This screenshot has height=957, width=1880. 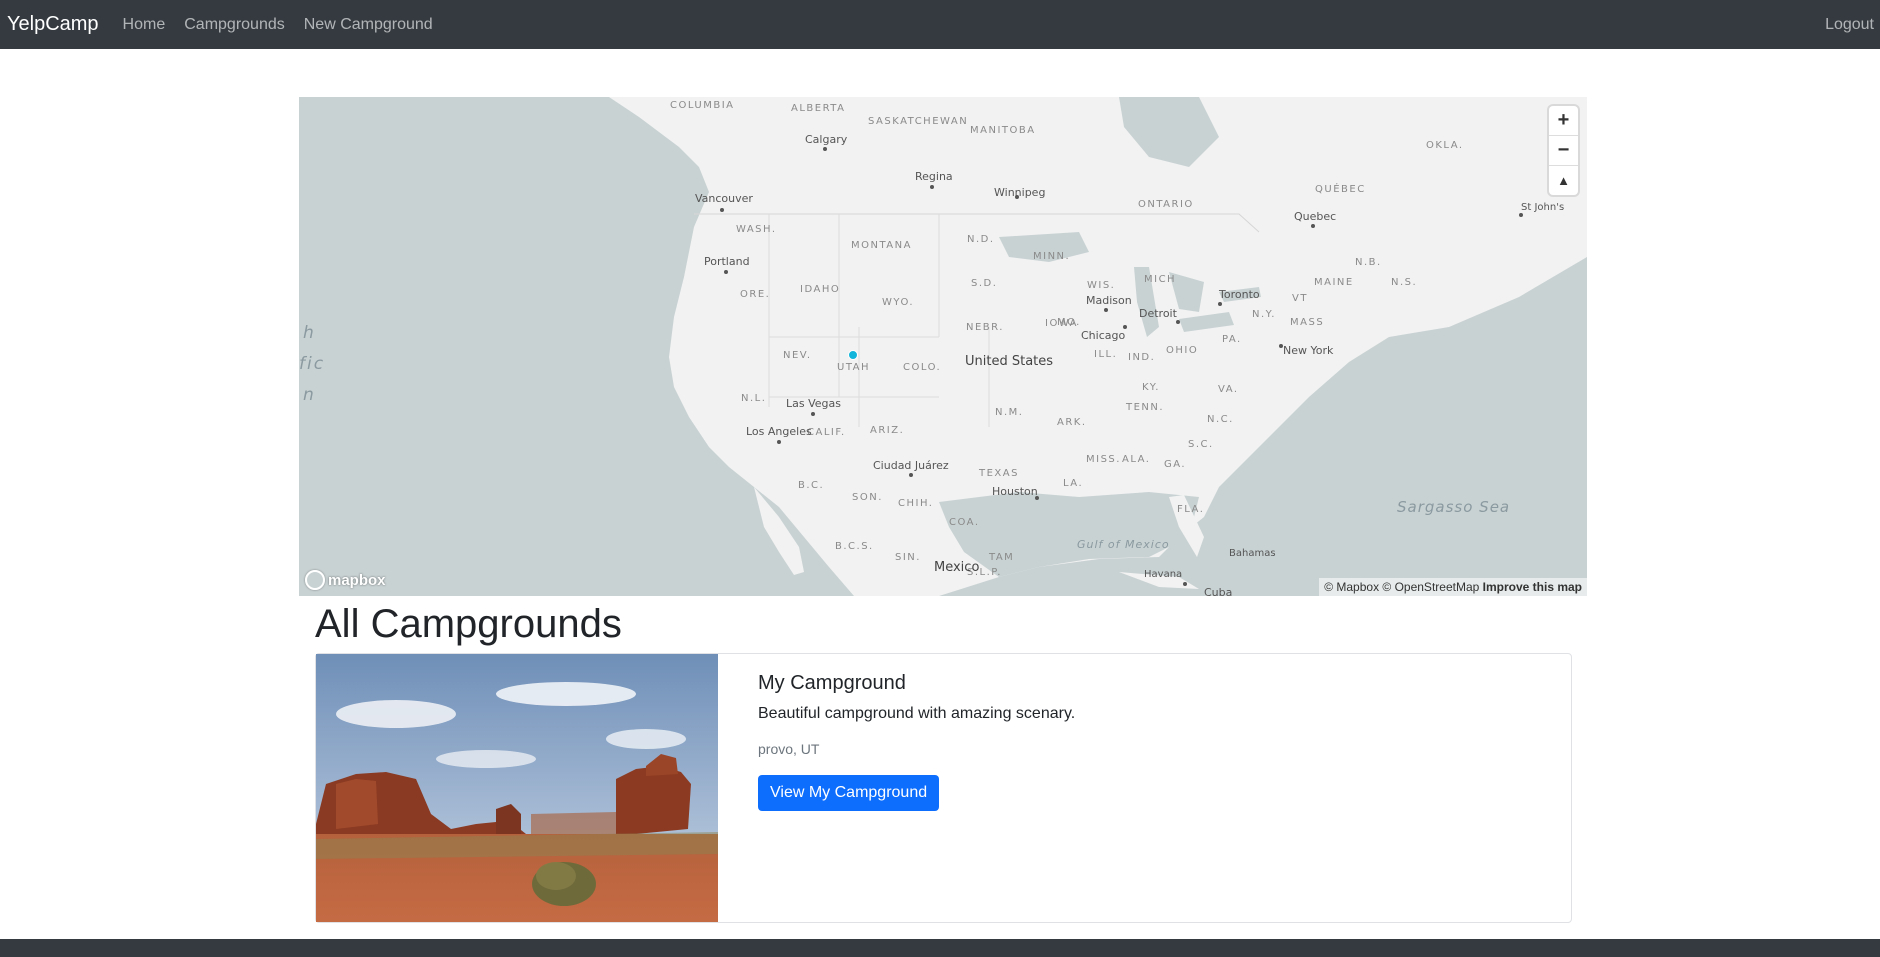 What do you see at coordinates (1009, 361) in the screenshot?
I see `country-label: United States` at bounding box center [1009, 361].